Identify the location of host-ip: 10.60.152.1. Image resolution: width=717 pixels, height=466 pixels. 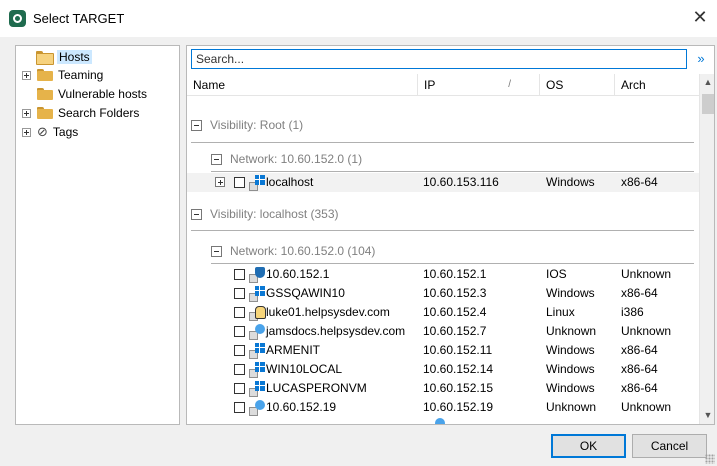
(455, 274).